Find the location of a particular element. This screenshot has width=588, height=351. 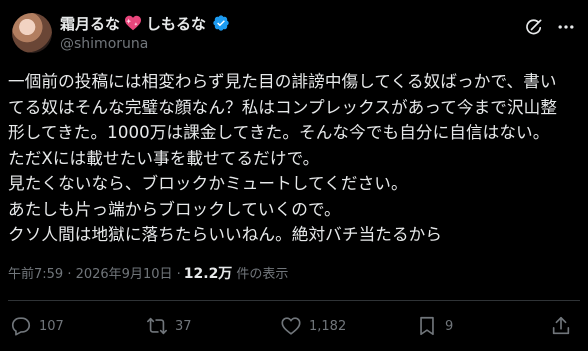

reply-count: 107 is located at coordinates (51, 326).